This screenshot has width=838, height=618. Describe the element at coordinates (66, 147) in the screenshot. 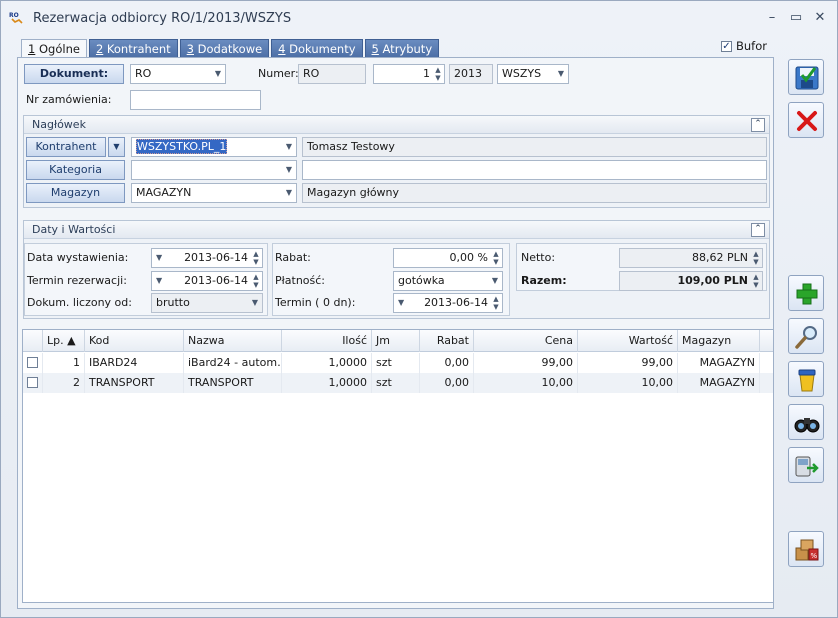

I see `kontrahent-button: Kontrahent` at that location.